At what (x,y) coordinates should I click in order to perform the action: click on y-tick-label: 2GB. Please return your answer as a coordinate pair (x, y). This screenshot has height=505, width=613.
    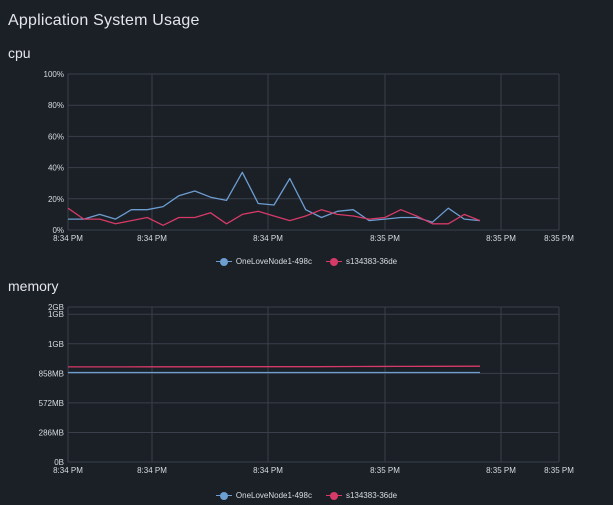
    Looking at the image, I should click on (56, 307).